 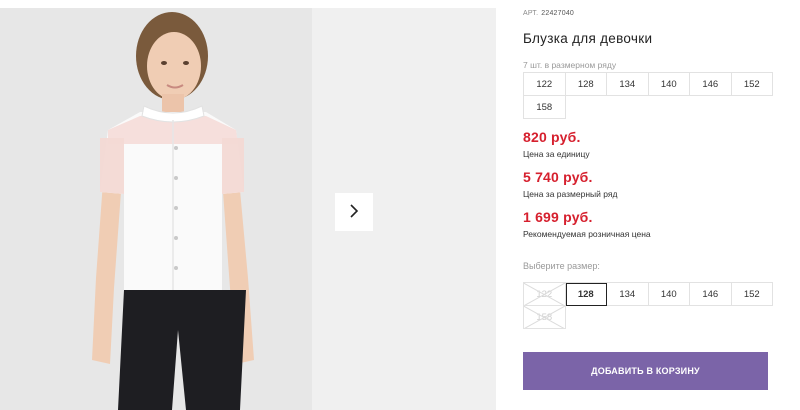 I want to click on size-option-134: 134, so click(x=628, y=294).